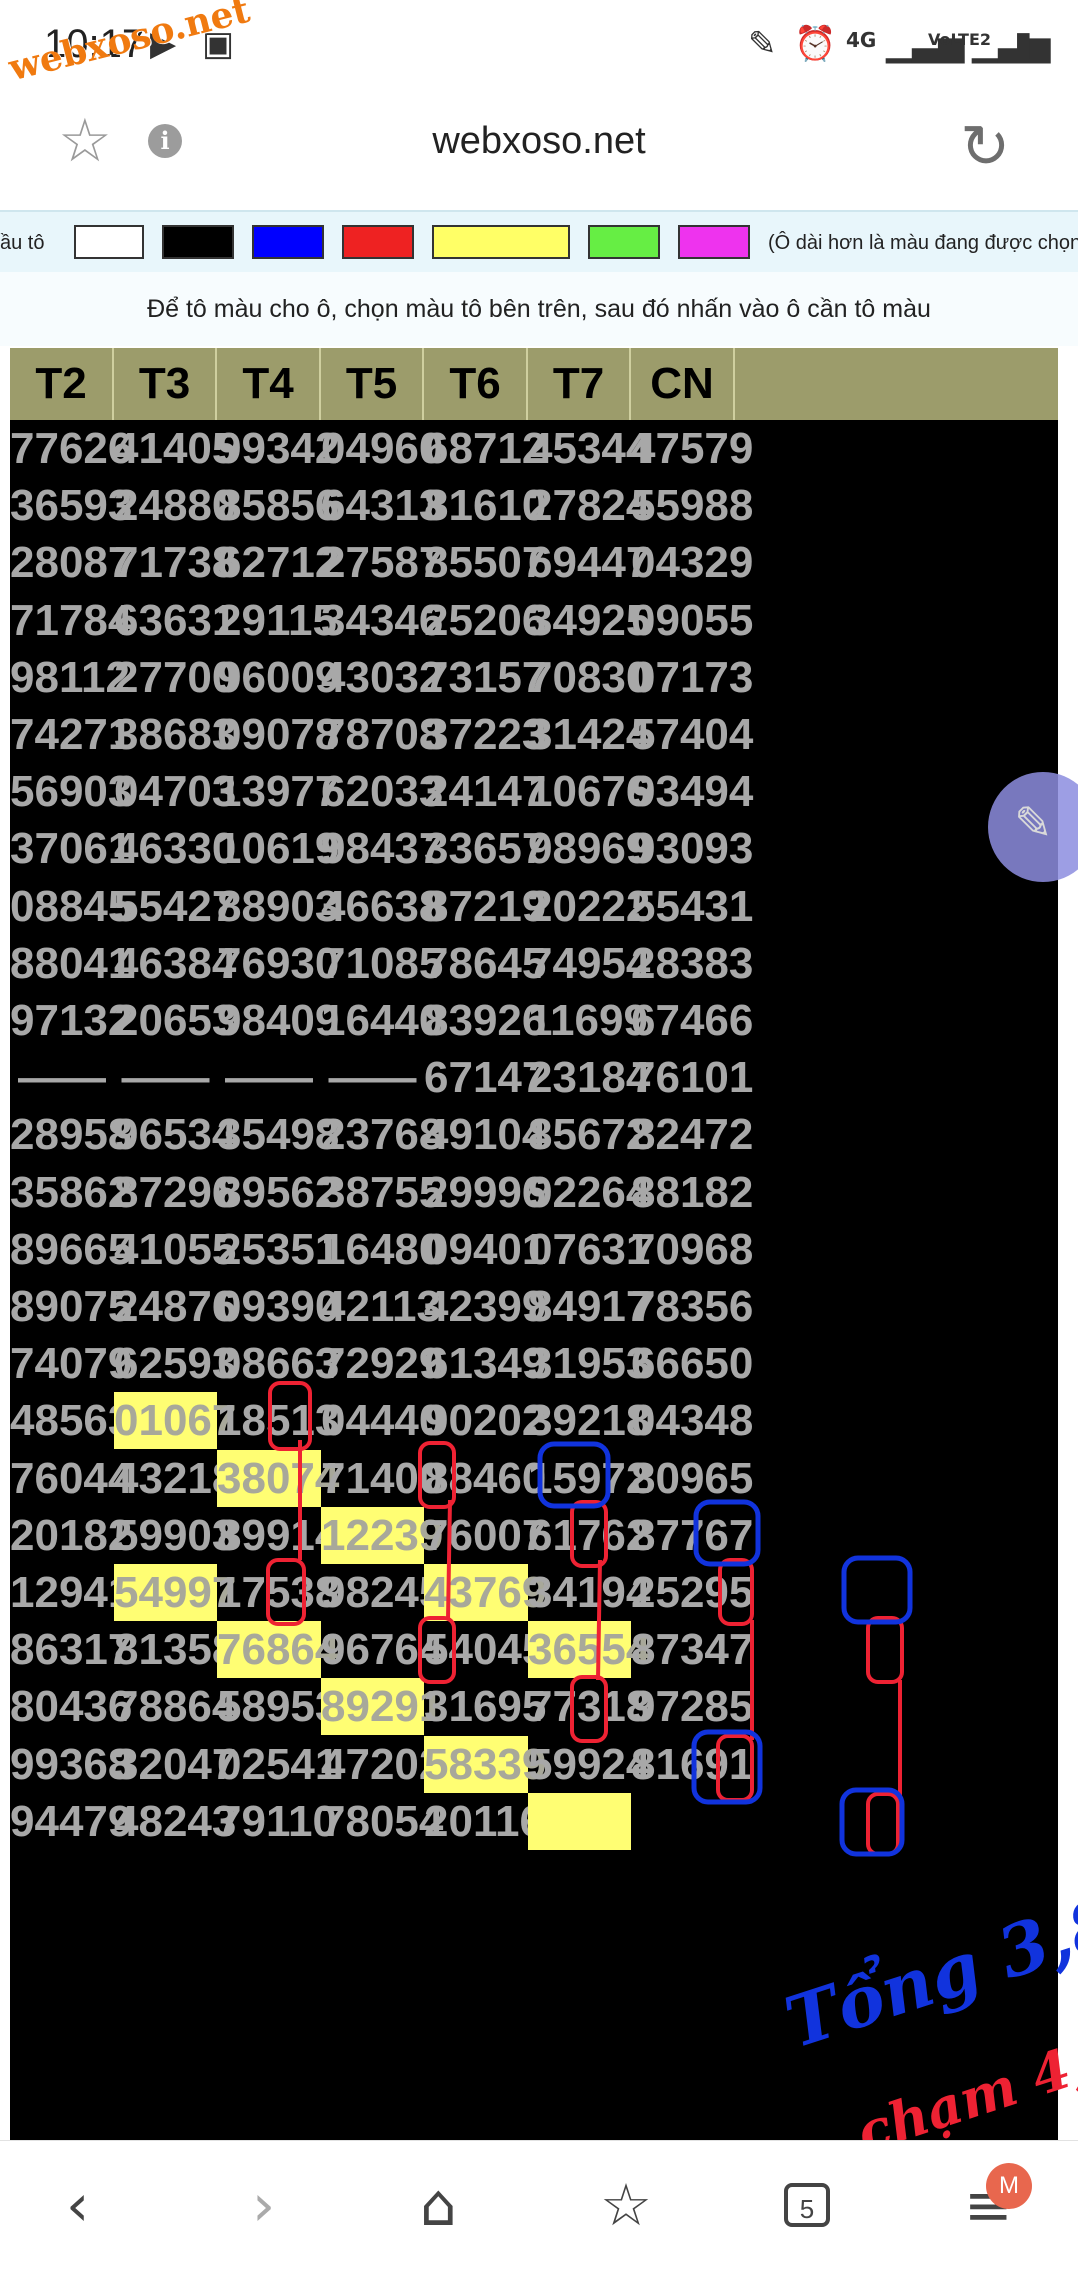 This screenshot has height=2275, width=1078. What do you see at coordinates (382, 448) in the screenshot?
I see `number-cell: 04960` at bounding box center [382, 448].